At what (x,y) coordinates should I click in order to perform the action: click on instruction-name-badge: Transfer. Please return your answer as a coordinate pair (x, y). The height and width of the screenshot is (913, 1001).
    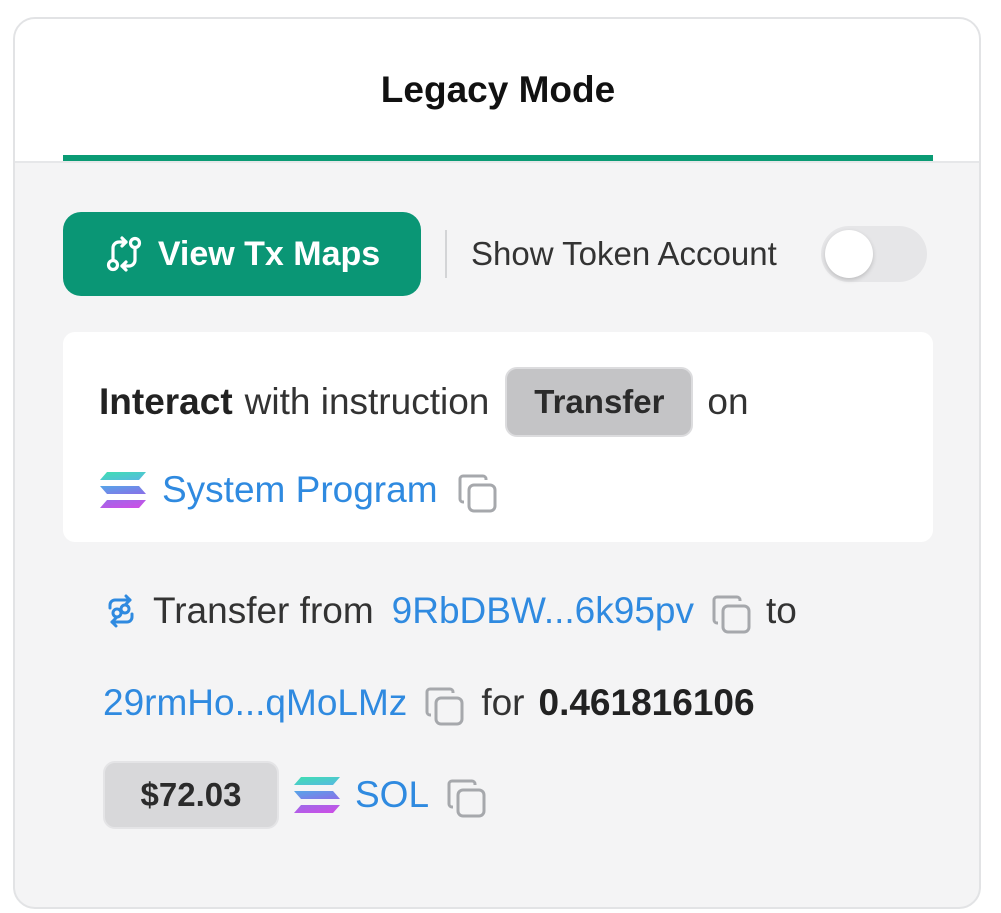
    Looking at the image, I should click on (599, 402).